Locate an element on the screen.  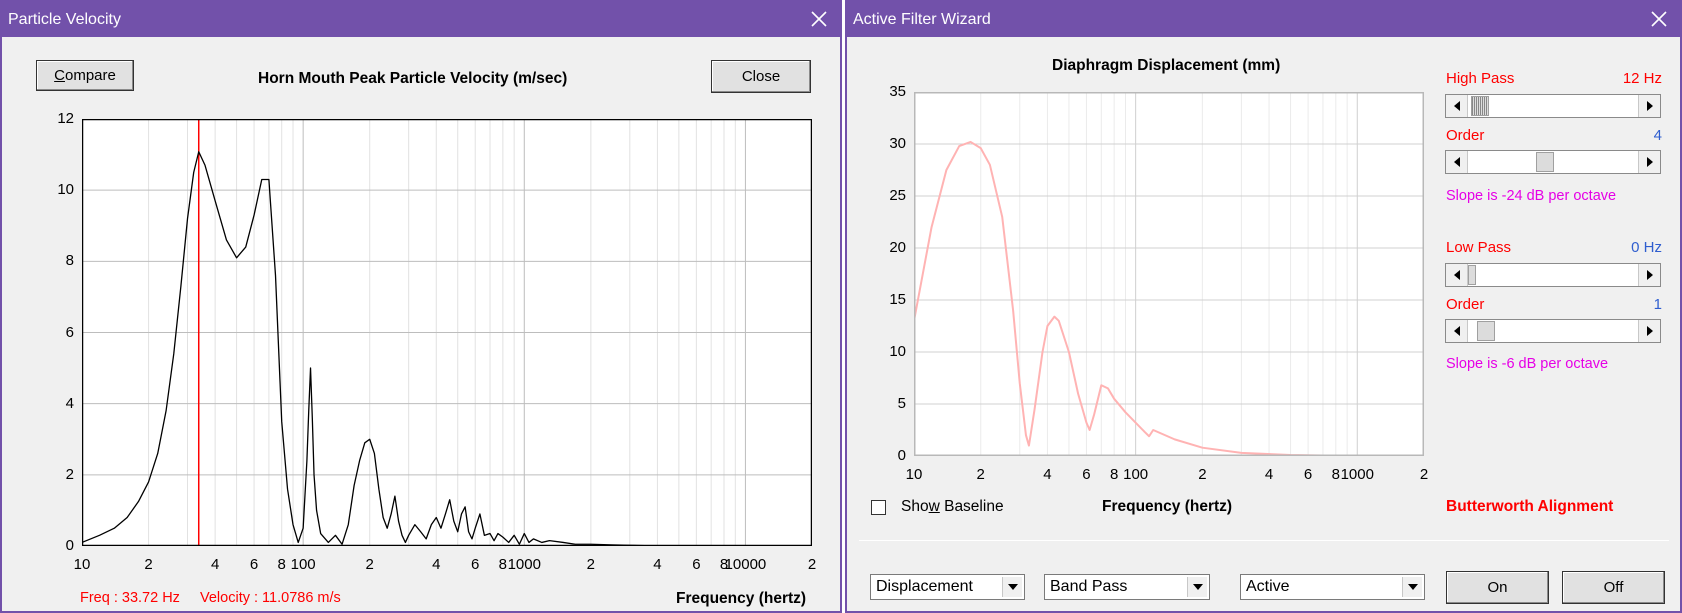
x-tick-label: 1000 is located at coordinates (1357, 474).